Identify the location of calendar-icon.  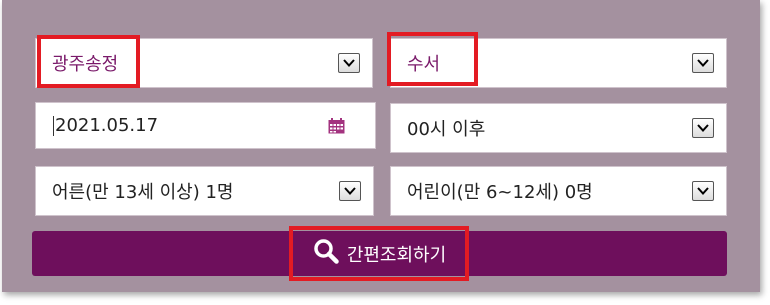
(336, 125).